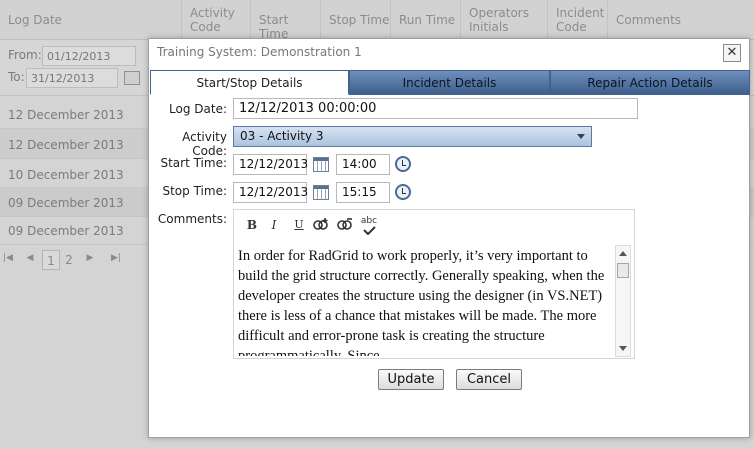 The height and width of the screenshot is (449, 754). Describe the element at coordinates (132, 78) in the screenshot. I see `calendar-icon` at that location.